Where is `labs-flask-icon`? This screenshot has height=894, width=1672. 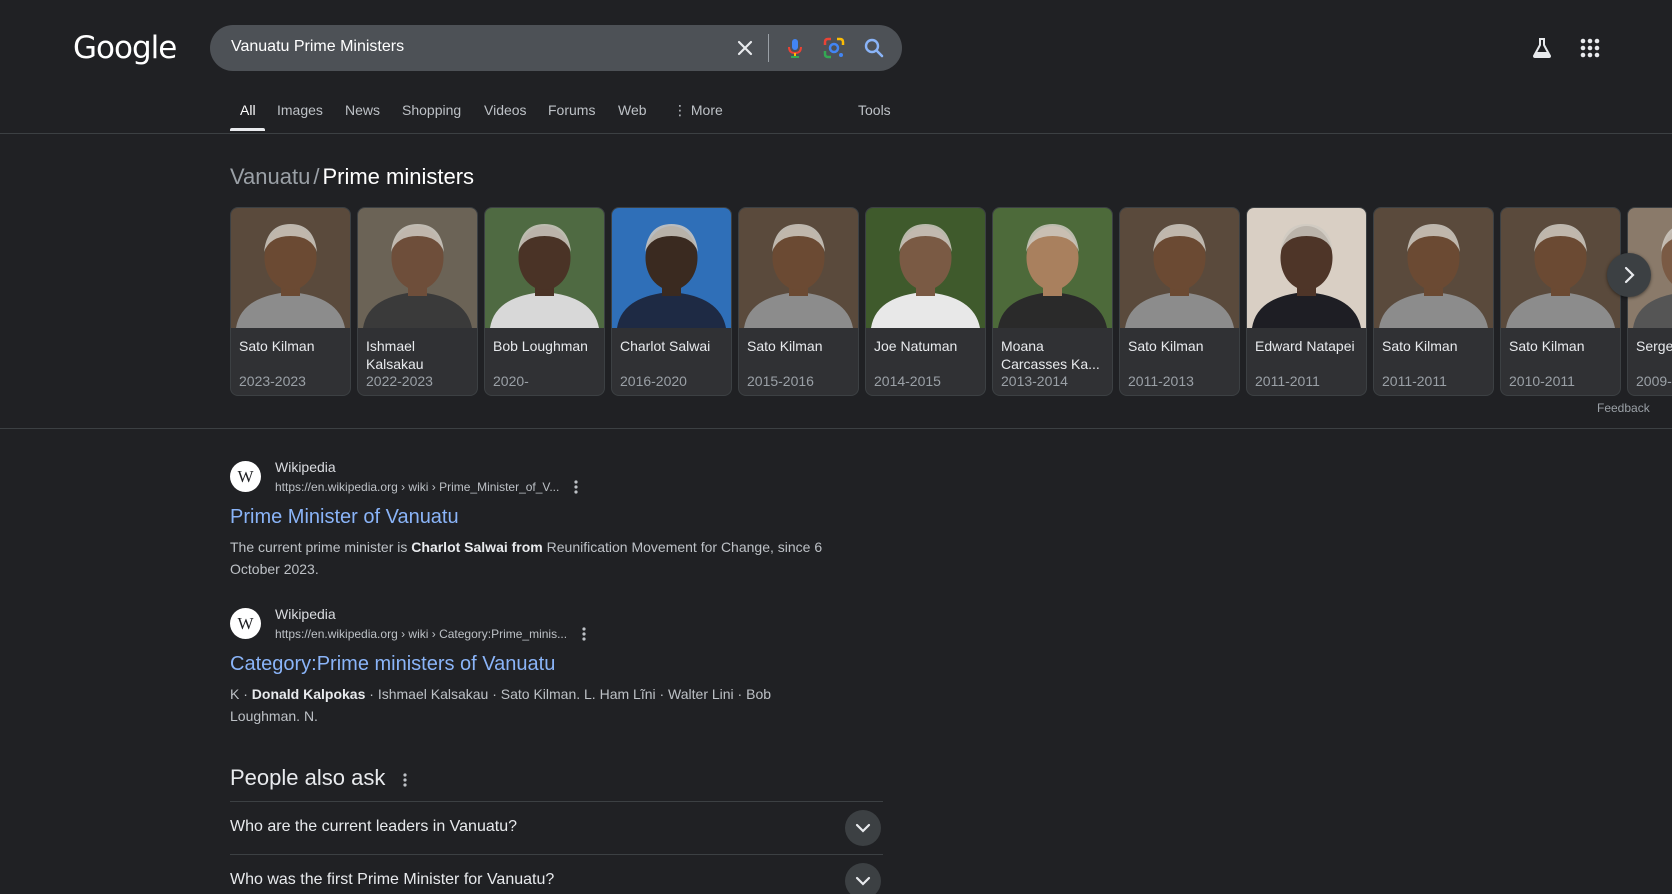 labs-flask-icon is located at coordinates (1542, 48).